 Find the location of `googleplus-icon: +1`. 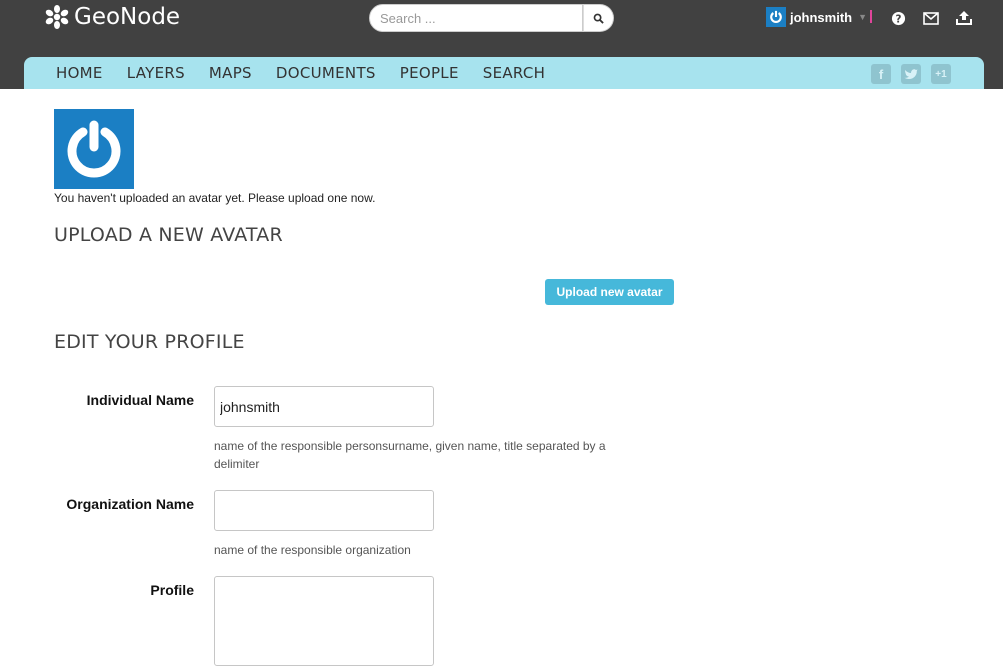

googleplus-icon: +1 is located at coordinates (941, 74).